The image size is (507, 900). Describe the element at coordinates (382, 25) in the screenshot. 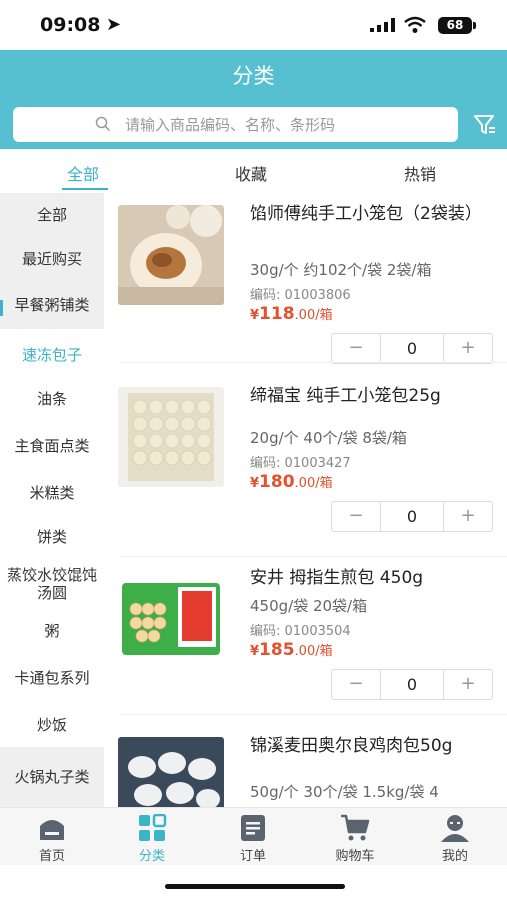

I see `signal-icon` at that location.